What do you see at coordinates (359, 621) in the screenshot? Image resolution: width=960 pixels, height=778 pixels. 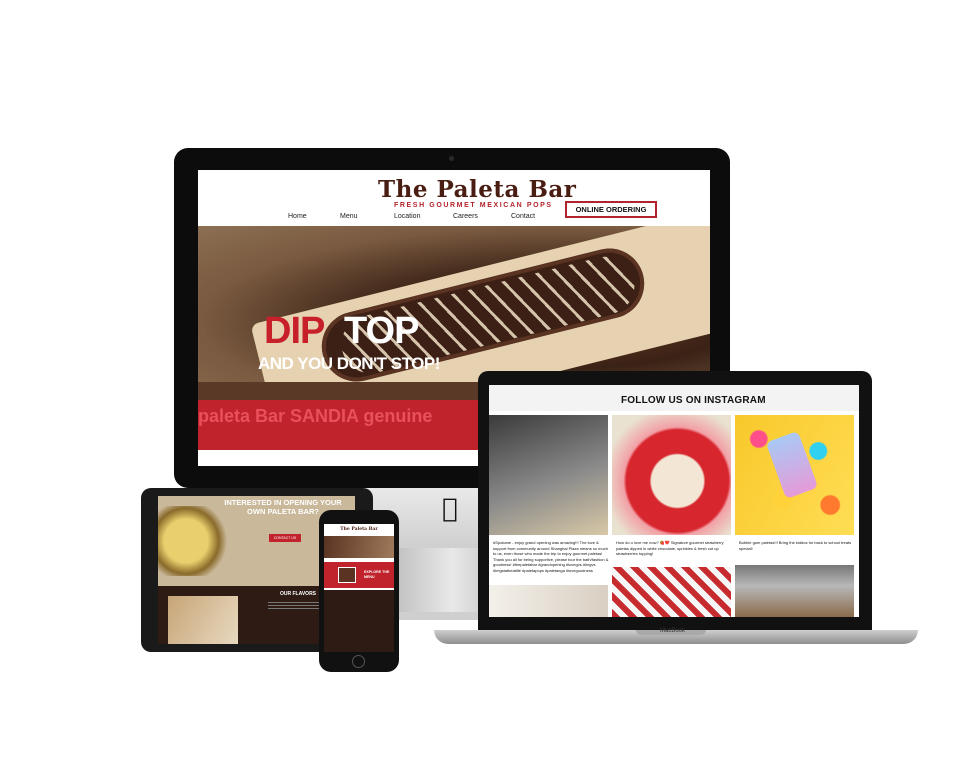 I see `phone-content` at bounding box center [359, 621].